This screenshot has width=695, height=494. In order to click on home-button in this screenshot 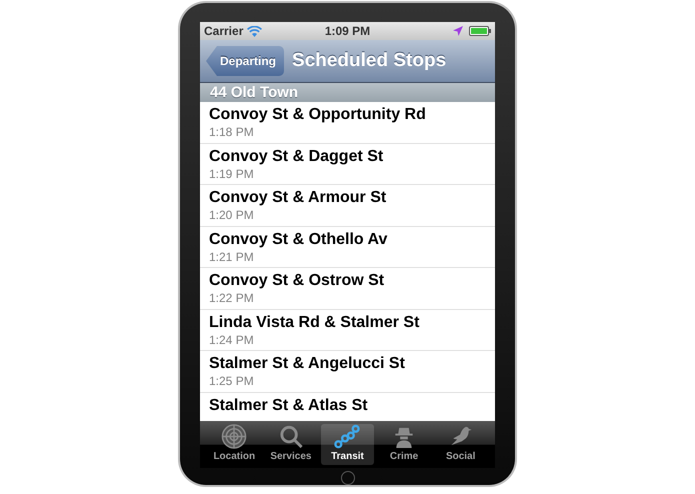, I will do `click(347, 478)`.